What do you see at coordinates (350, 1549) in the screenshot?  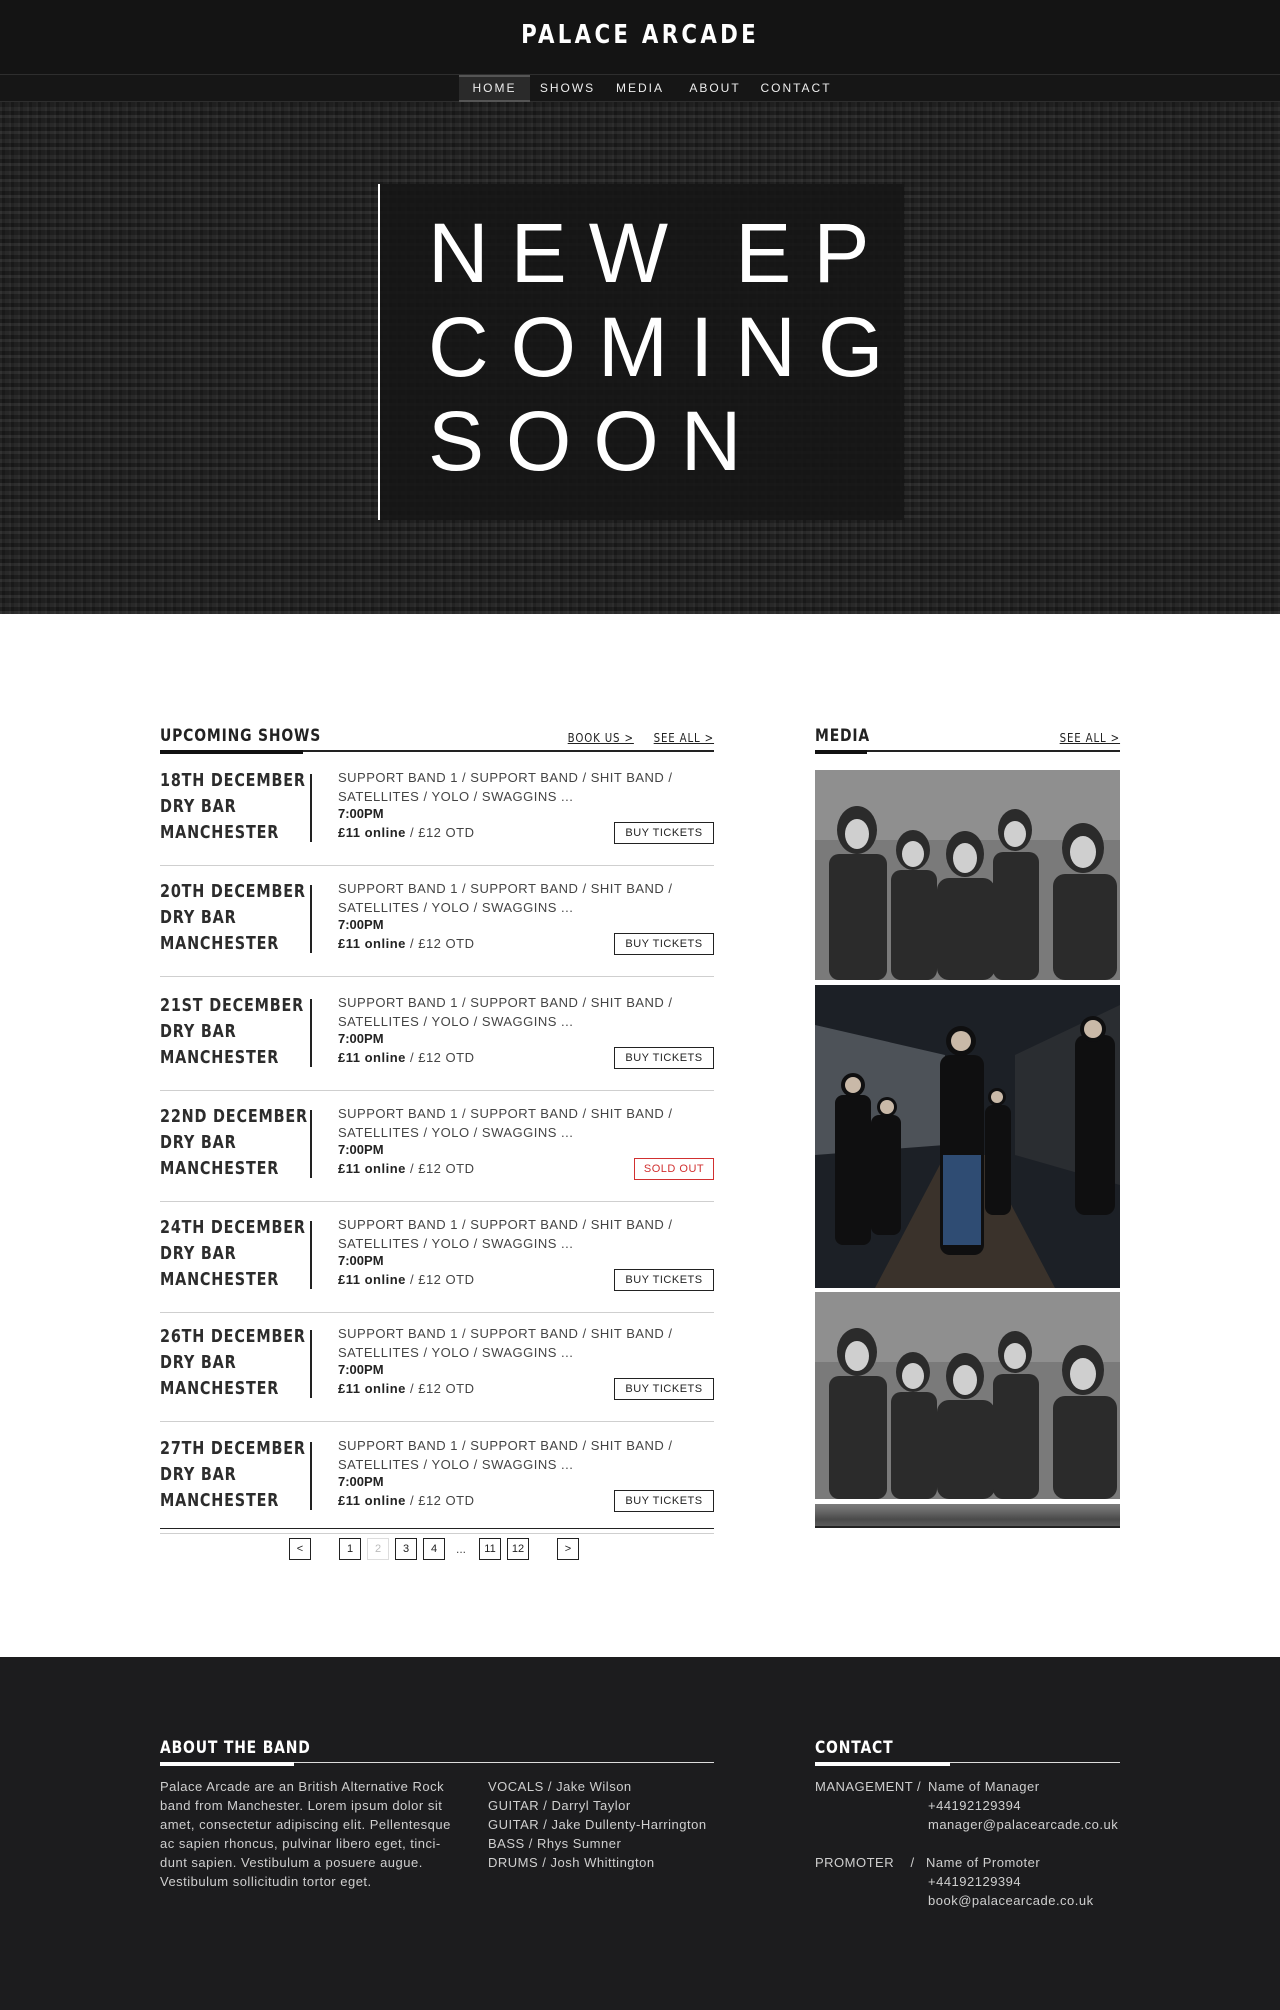 I see `pagination-page: 1` at bounding box center [350, 1549].